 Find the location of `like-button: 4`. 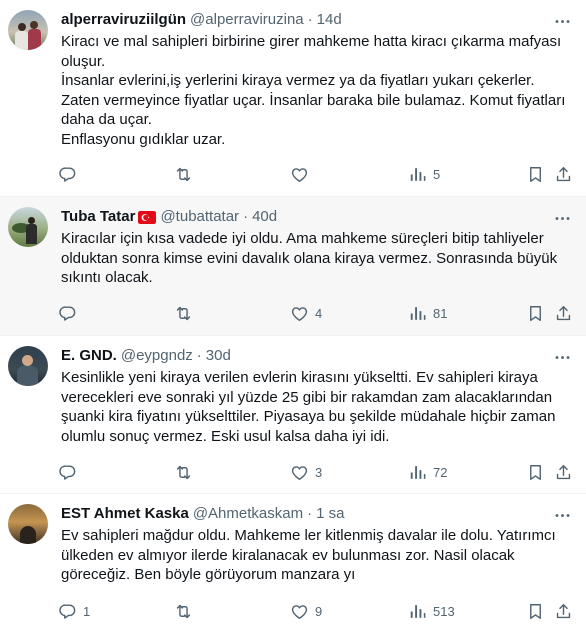

like-button: 4 is located at coordinates (306, 313).